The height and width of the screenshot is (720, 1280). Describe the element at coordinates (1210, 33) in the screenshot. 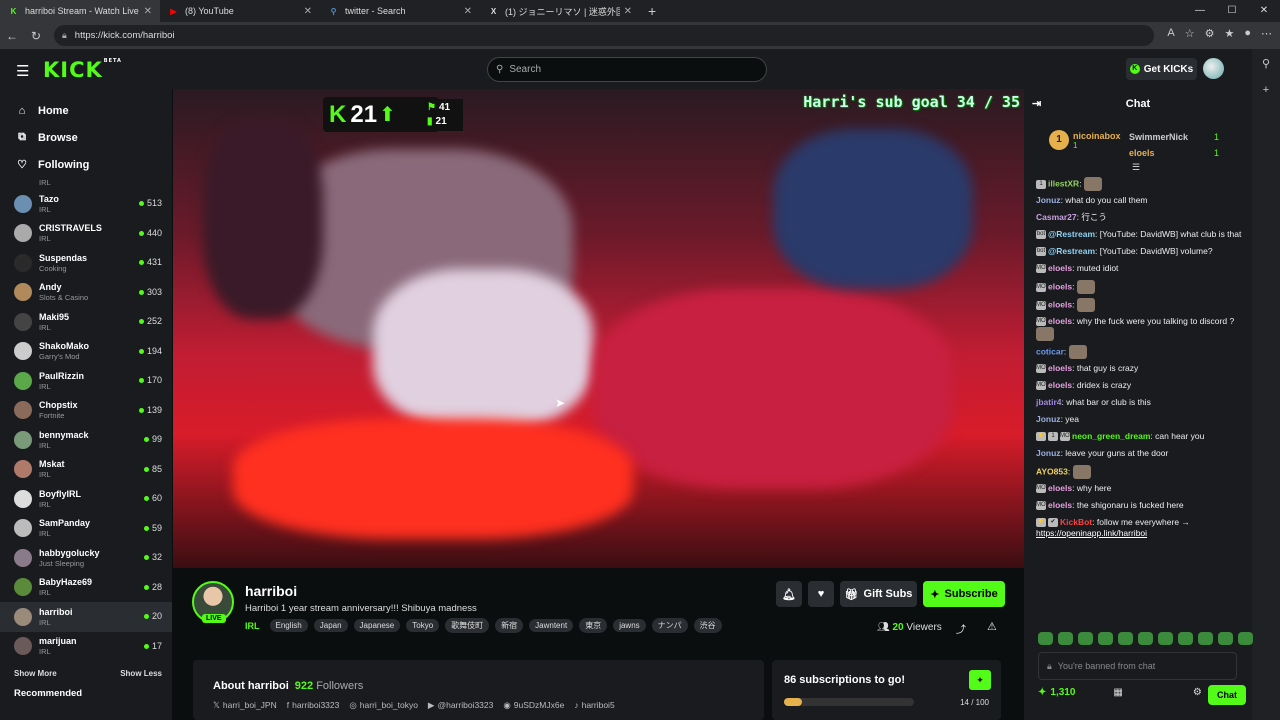

I see `extensions-icon: ⚙` at that location.